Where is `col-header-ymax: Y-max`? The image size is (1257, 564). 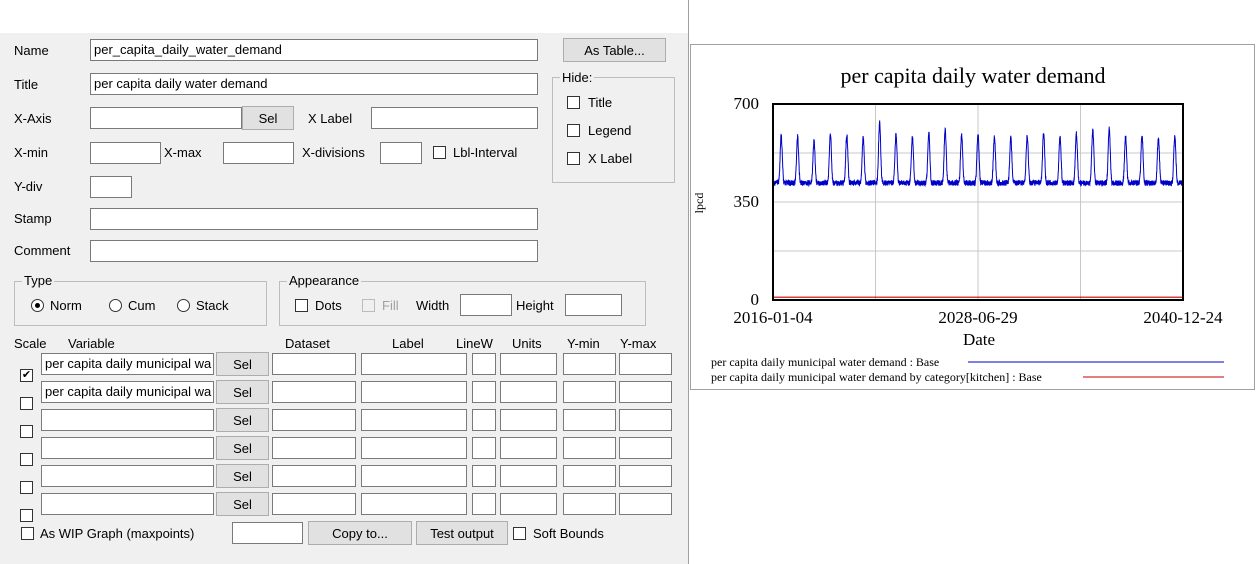
col-header-ymax: Y-max is located at coordinates (638, 343).